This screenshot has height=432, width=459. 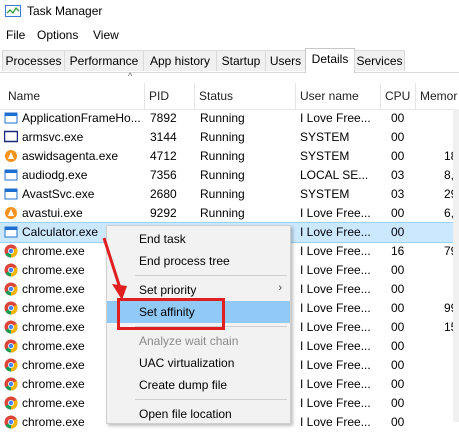 I want to click on process-name: aswidsagenta.exe, so click(x=70, y=156).